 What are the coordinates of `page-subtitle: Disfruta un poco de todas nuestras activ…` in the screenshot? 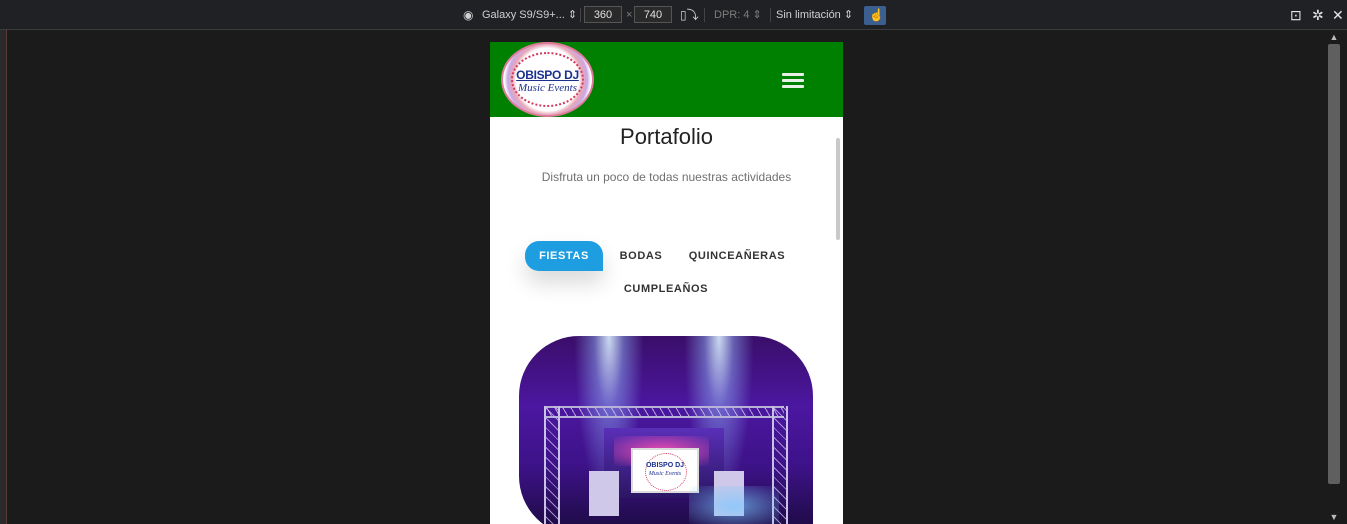 It's located at (666, 177).